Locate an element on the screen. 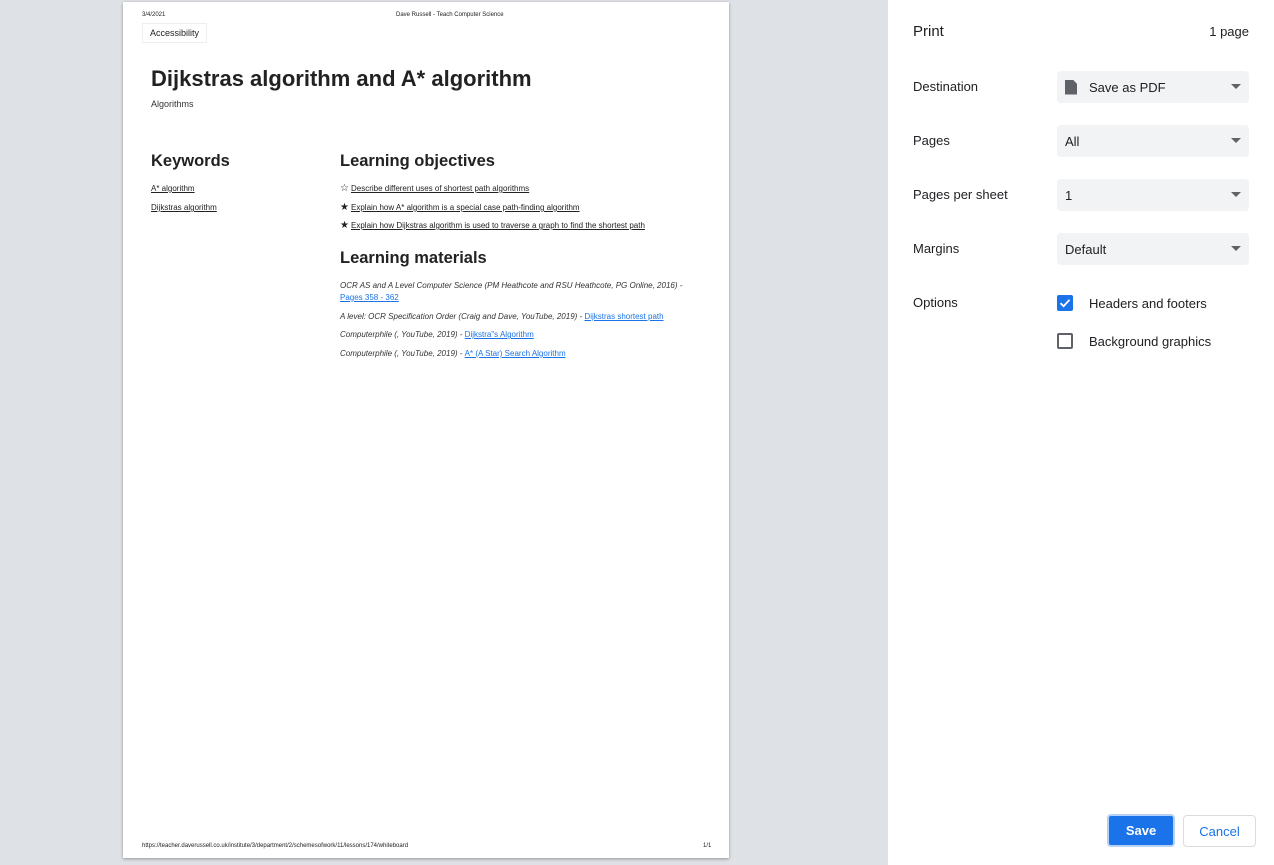  material-link: A* (A Star) Search Algorithm is located at coordinates (515, 353).